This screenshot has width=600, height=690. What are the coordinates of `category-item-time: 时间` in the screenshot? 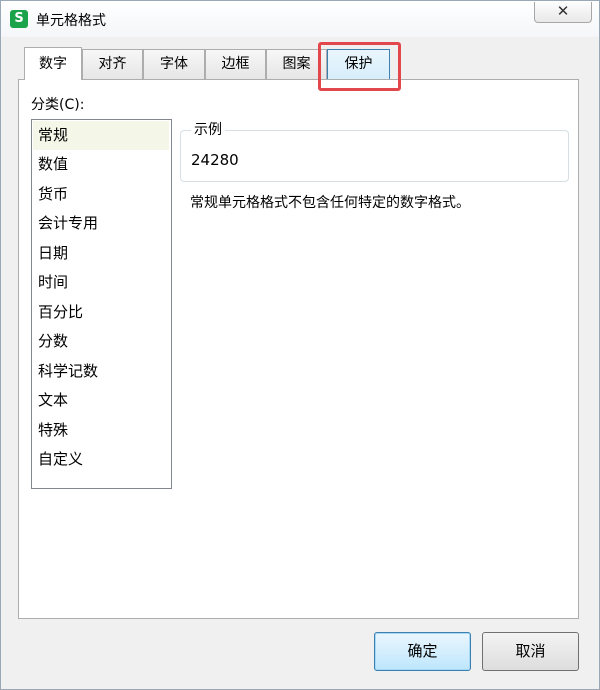 It's located at (101, 282).